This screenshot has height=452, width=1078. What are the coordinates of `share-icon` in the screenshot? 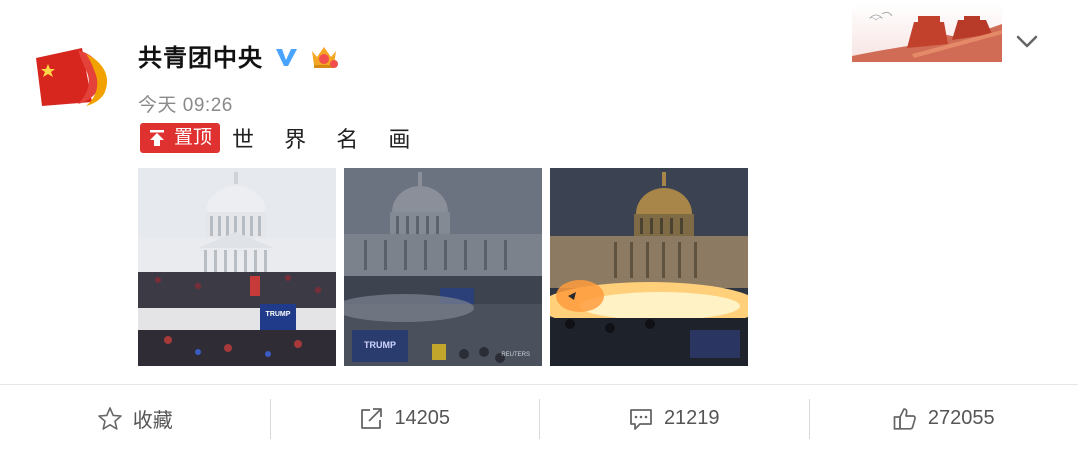 It's located at (372, 418).